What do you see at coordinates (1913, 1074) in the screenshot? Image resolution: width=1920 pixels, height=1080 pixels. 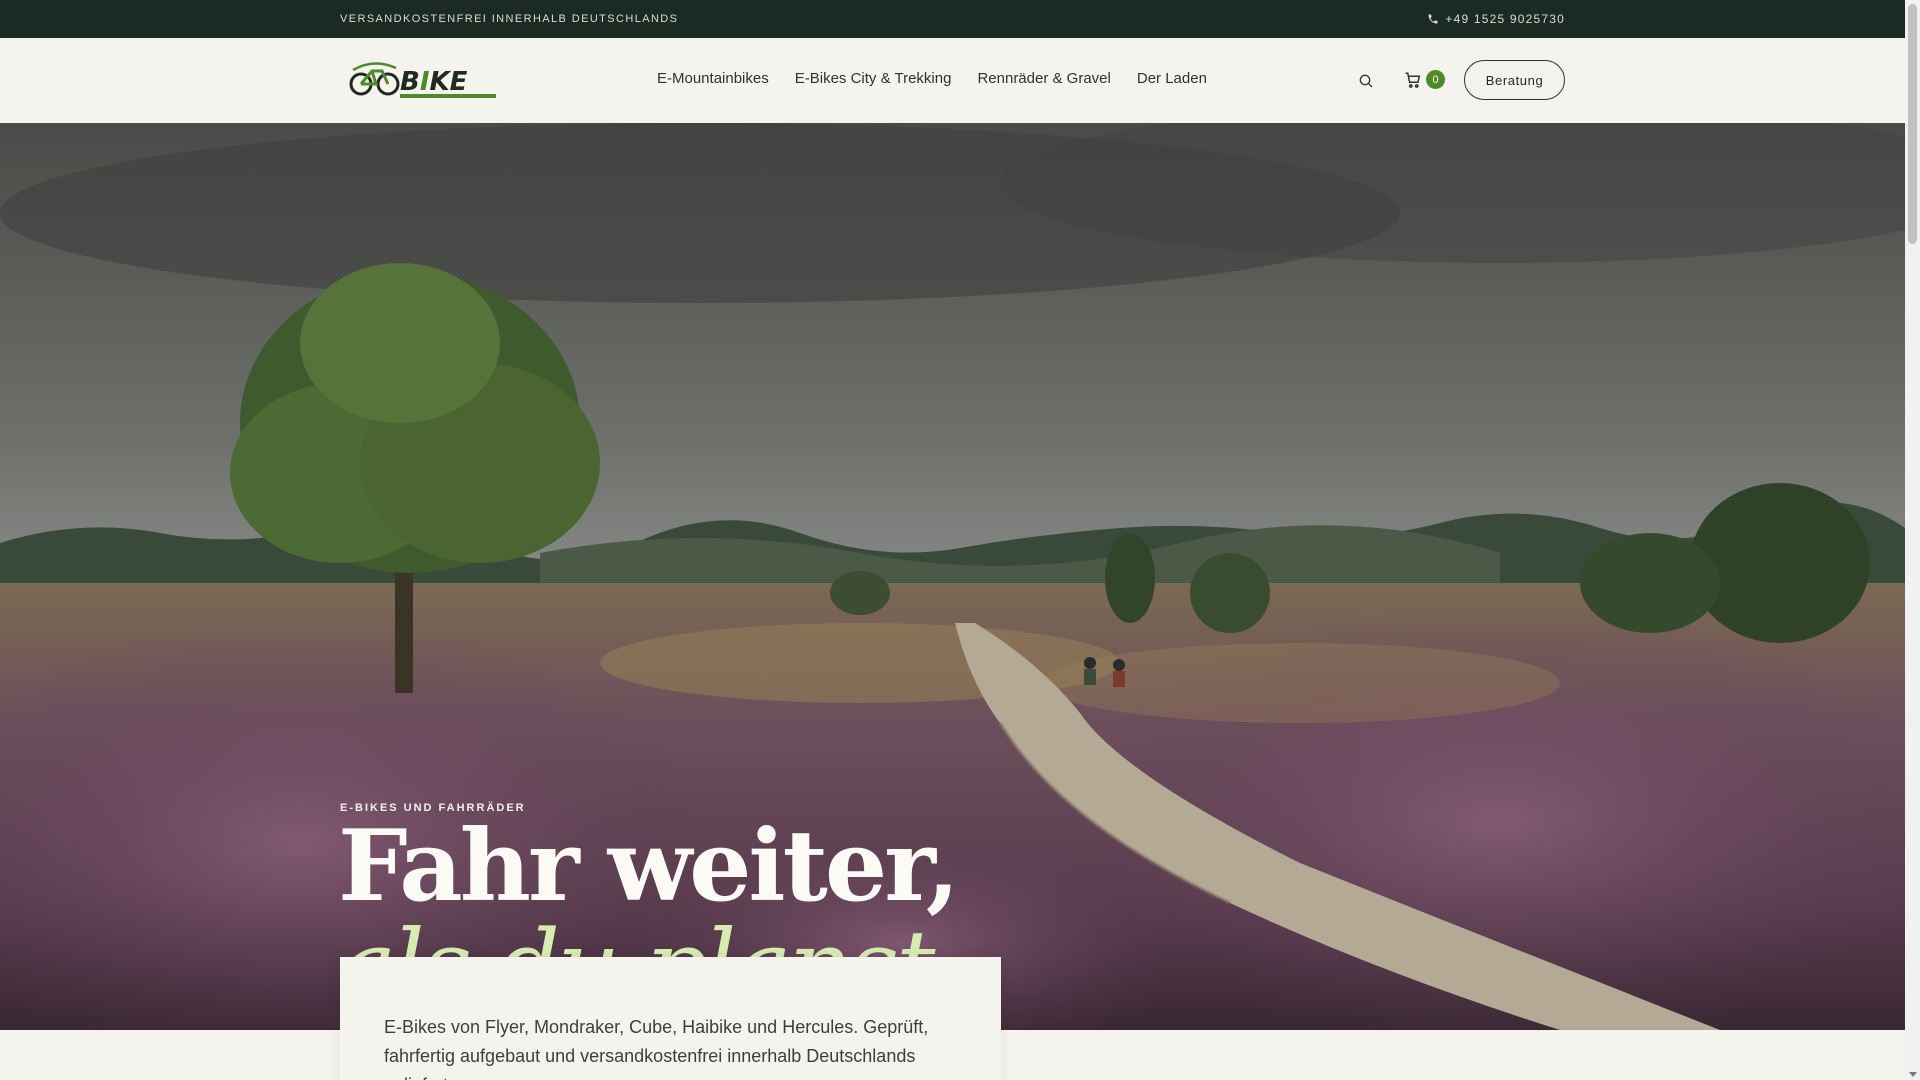 I see `scroll-down-arrow-icon` at bounding box center [1913, 1074].